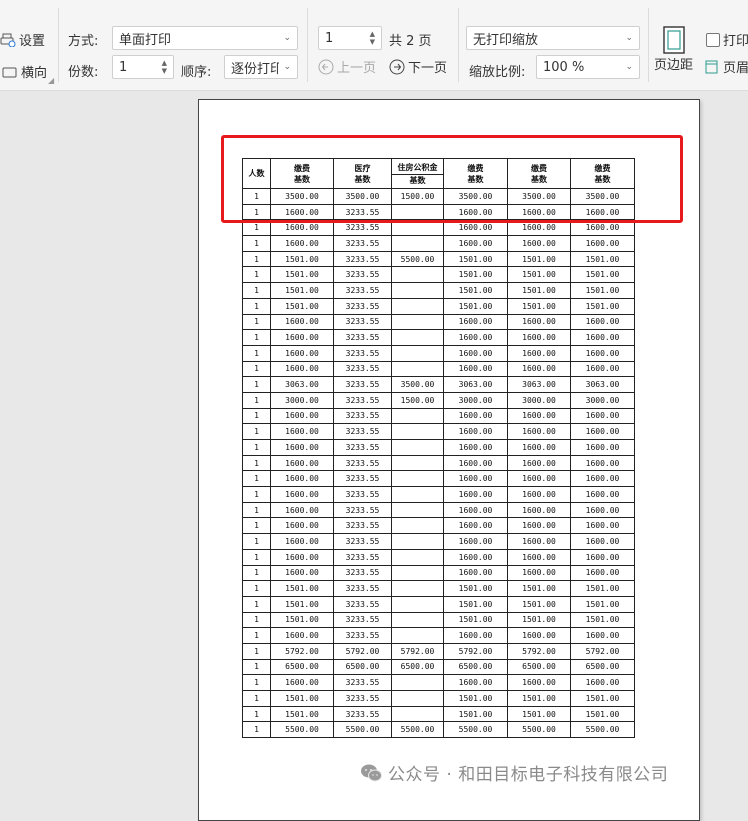 This screenshot has width=748, height=821. Describe the element at coordinates (326, 66) in the screenshot. I see `arrow-left-circle-icon` at that location.